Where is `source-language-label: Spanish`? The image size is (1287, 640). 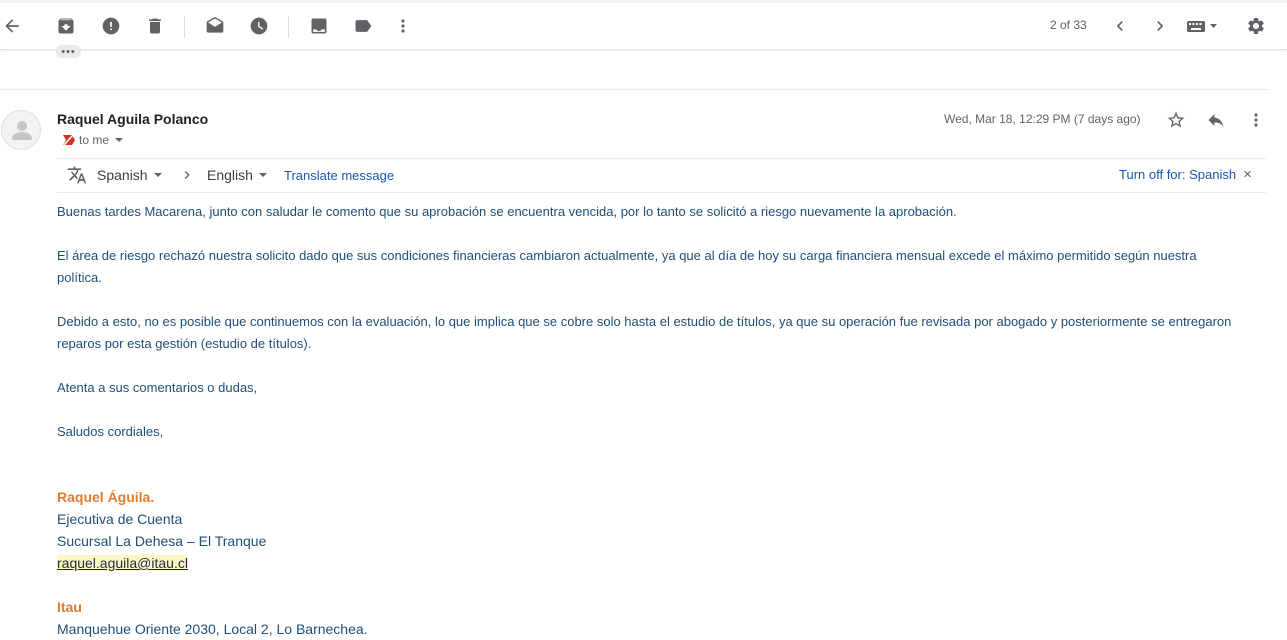
source-language-label: Spanish is located at coordinates (122, 175).